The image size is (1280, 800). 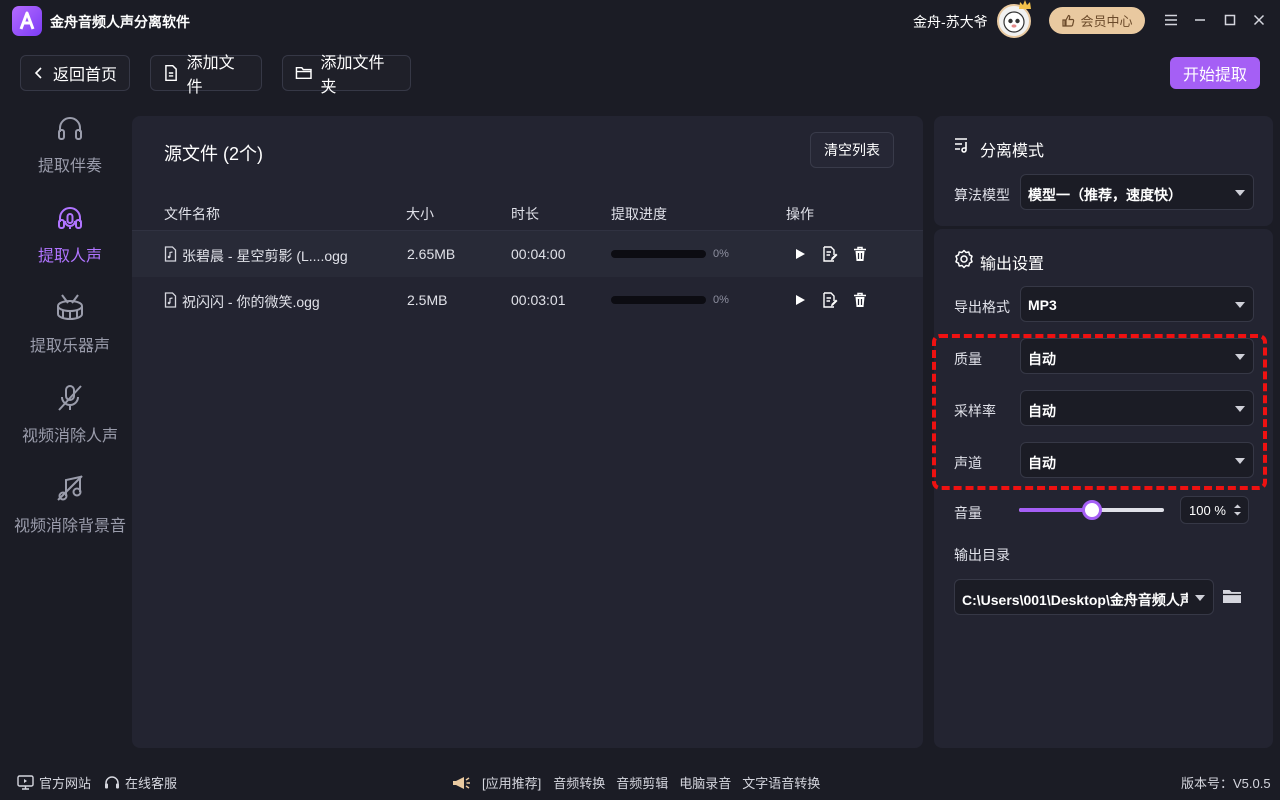 What do you see at coordinates (1099, 412) in the screenshot?
I see `highlight-annotation-box` at bounding box center [1099, 412].